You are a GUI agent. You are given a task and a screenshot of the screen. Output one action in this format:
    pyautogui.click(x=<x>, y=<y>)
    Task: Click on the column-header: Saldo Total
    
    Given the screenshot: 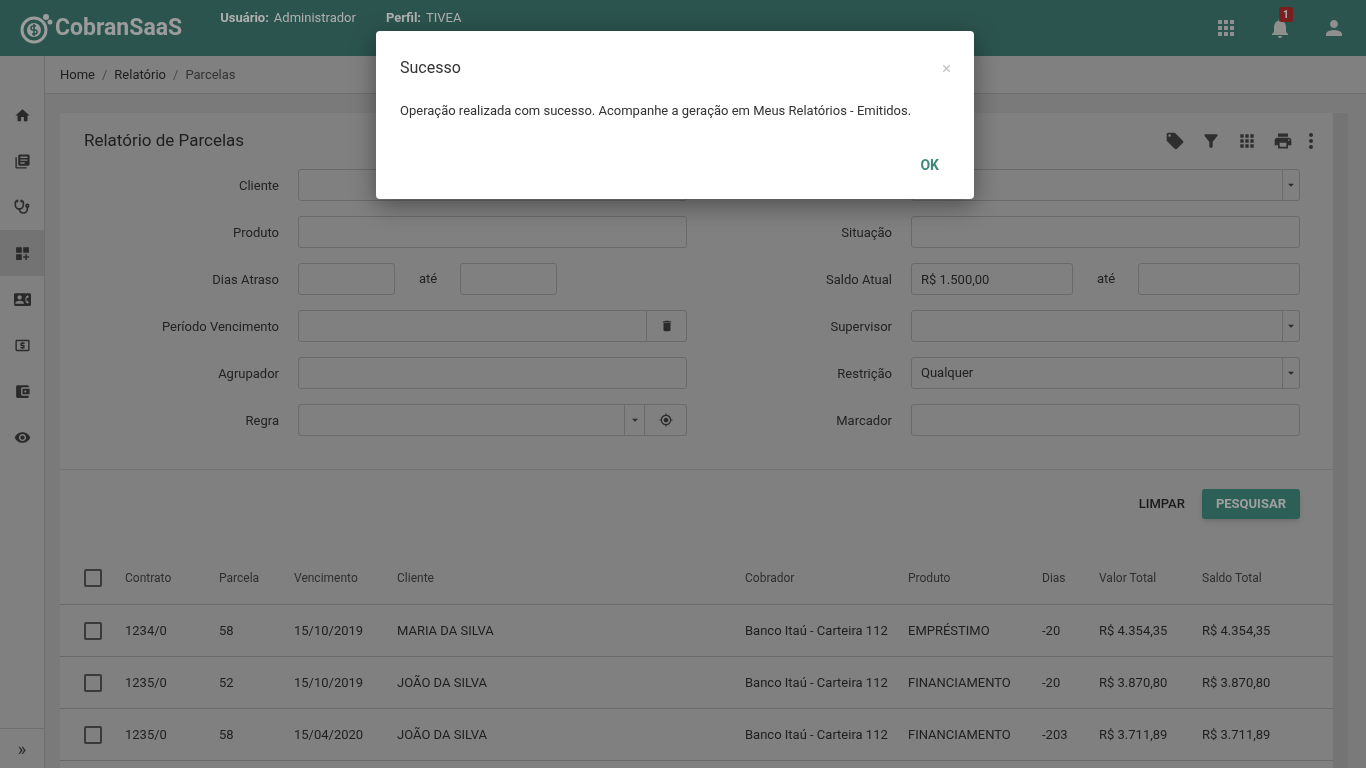 What is the action you would take?
    pyautogui.click(x=1232, y=578)
    